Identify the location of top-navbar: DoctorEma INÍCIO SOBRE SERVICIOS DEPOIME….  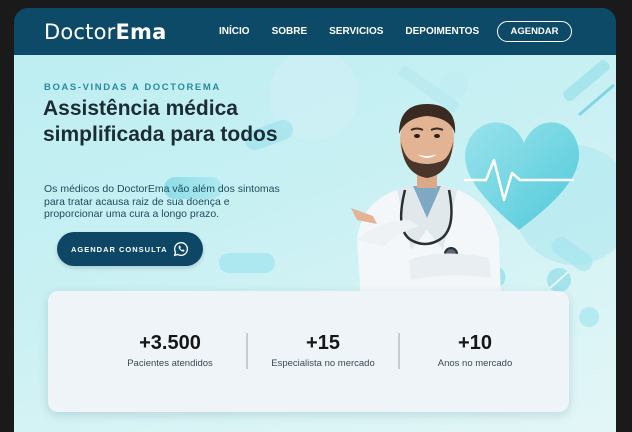
(315, 31).